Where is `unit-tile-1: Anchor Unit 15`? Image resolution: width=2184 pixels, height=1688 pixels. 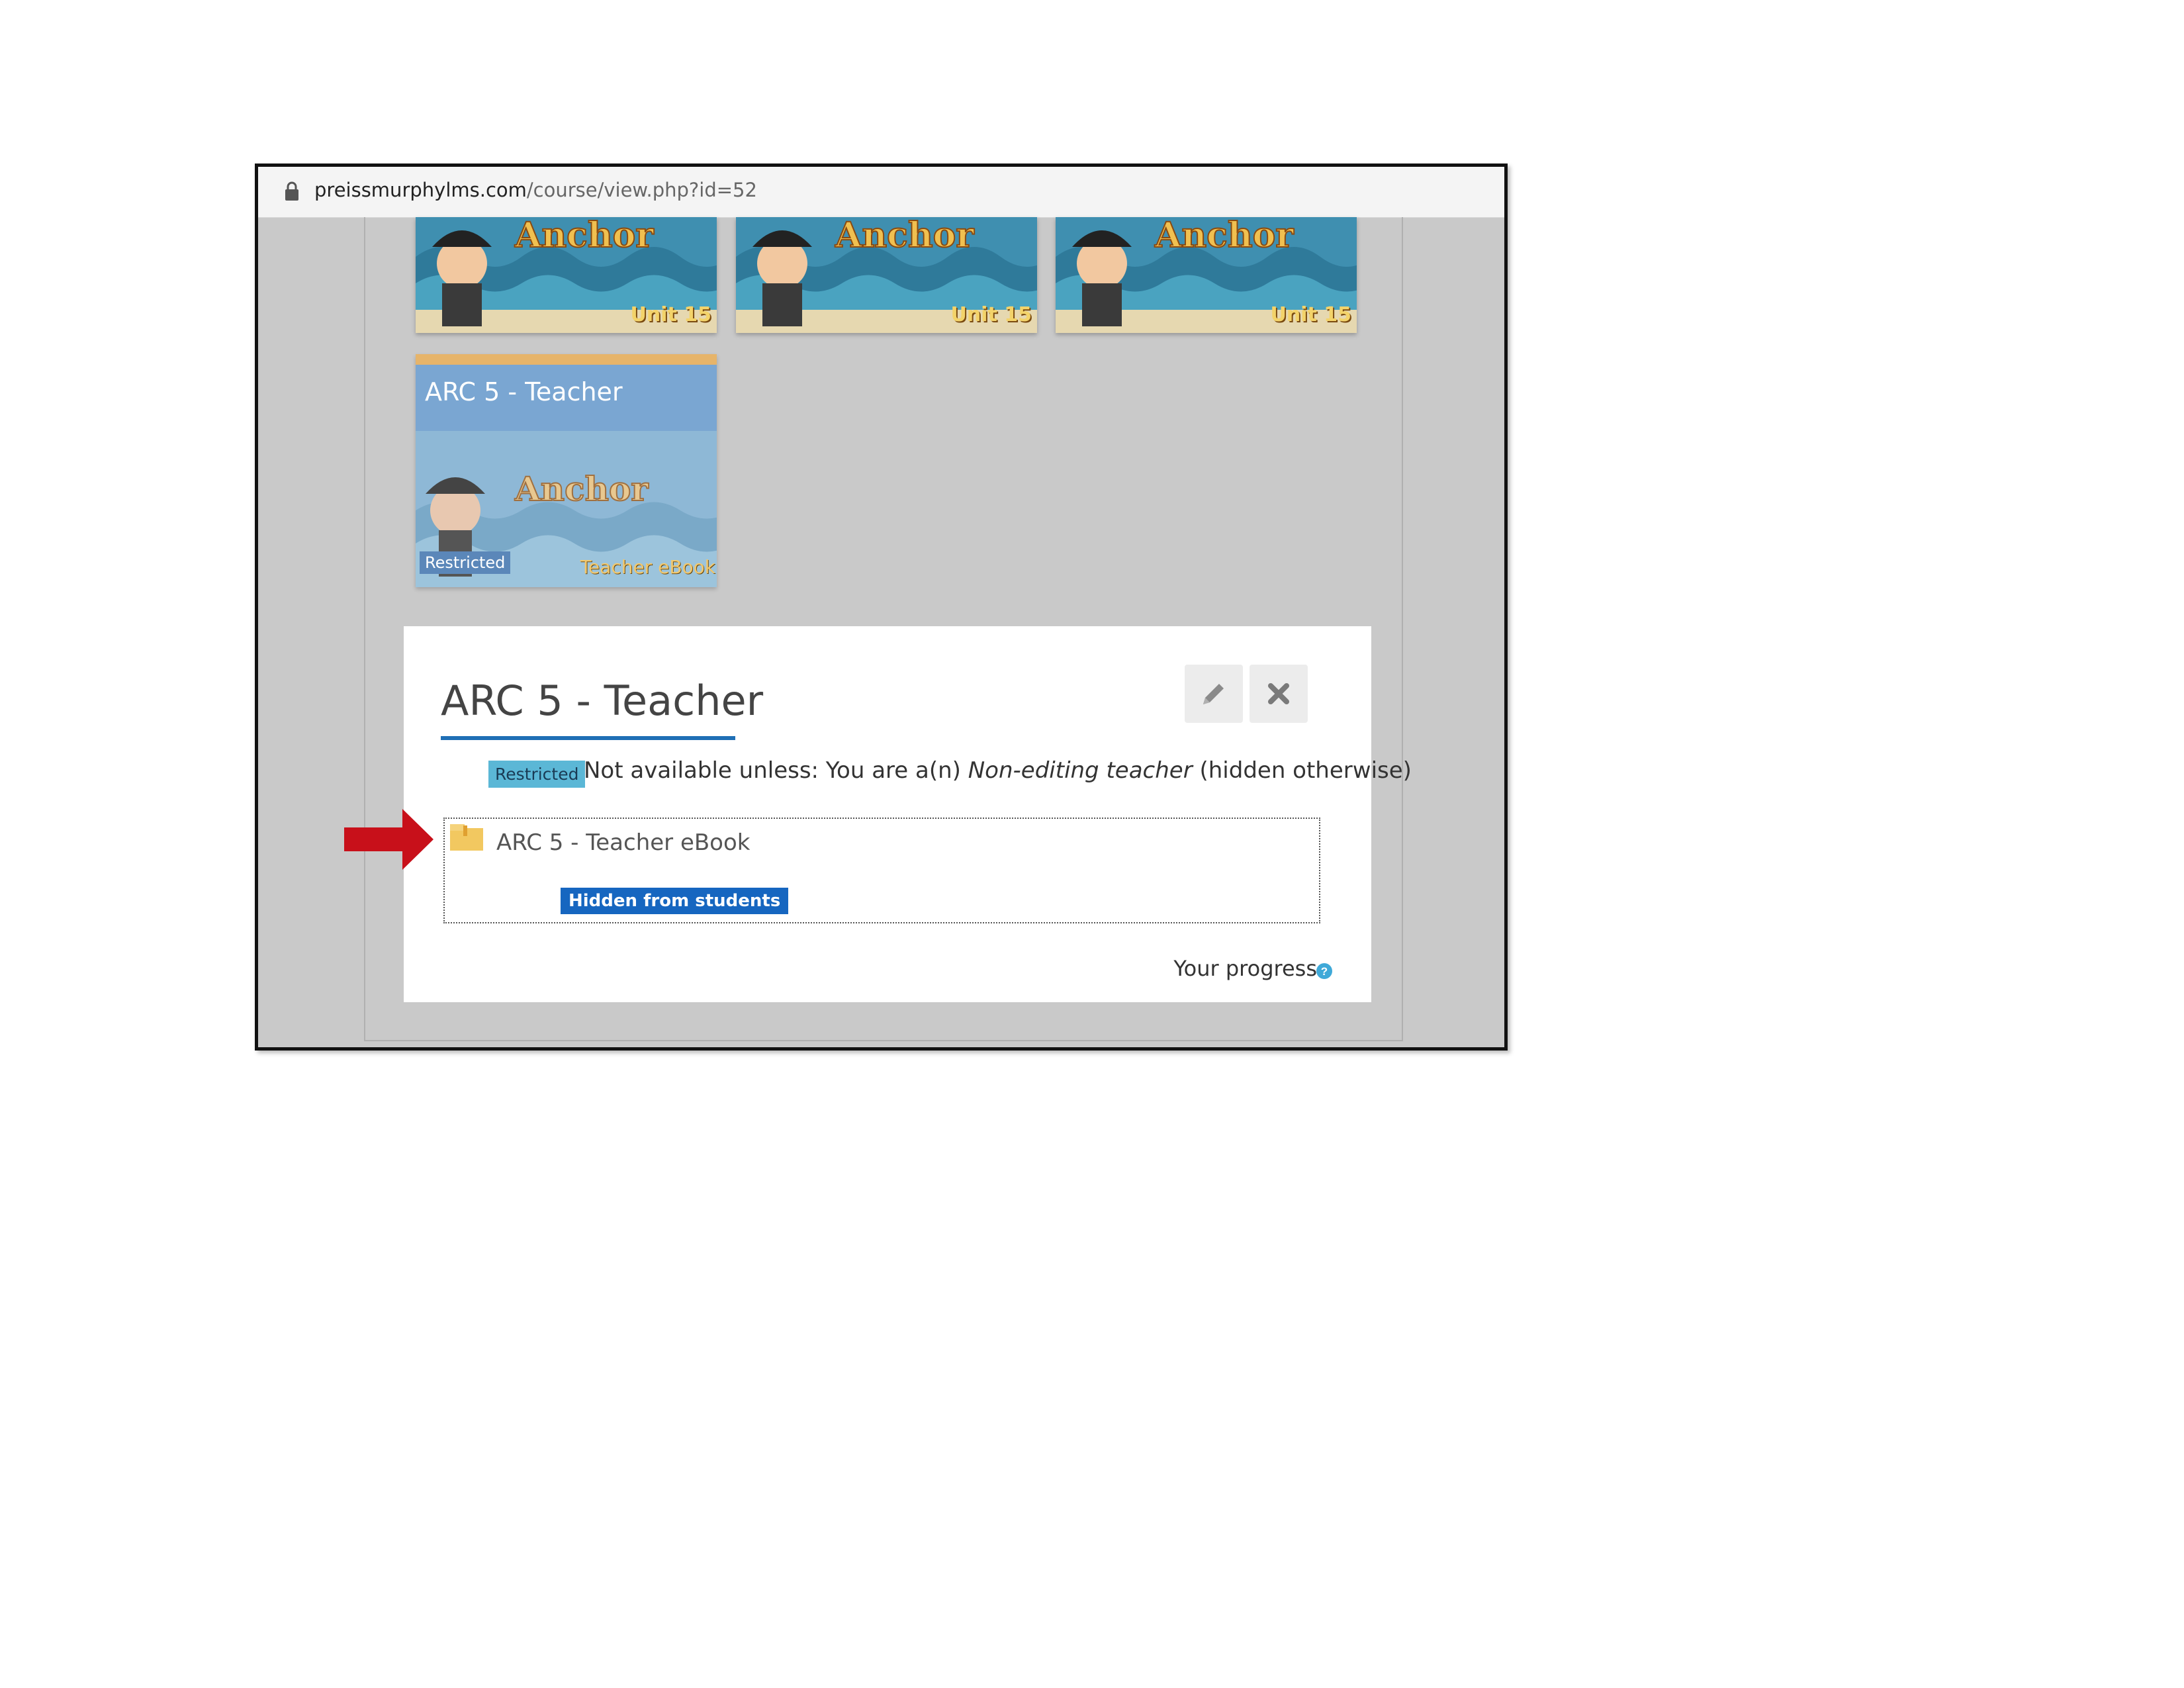 unit-tile-1: Anchor Unit 15 is located at coordinates (566, 275).